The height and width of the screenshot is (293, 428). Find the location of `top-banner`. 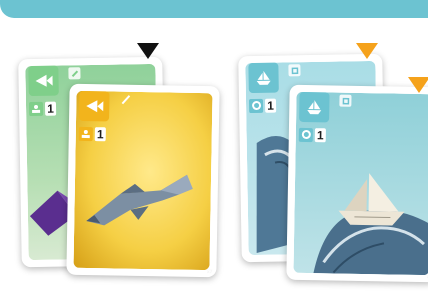

top-banner is located at coordinates (214, 9).